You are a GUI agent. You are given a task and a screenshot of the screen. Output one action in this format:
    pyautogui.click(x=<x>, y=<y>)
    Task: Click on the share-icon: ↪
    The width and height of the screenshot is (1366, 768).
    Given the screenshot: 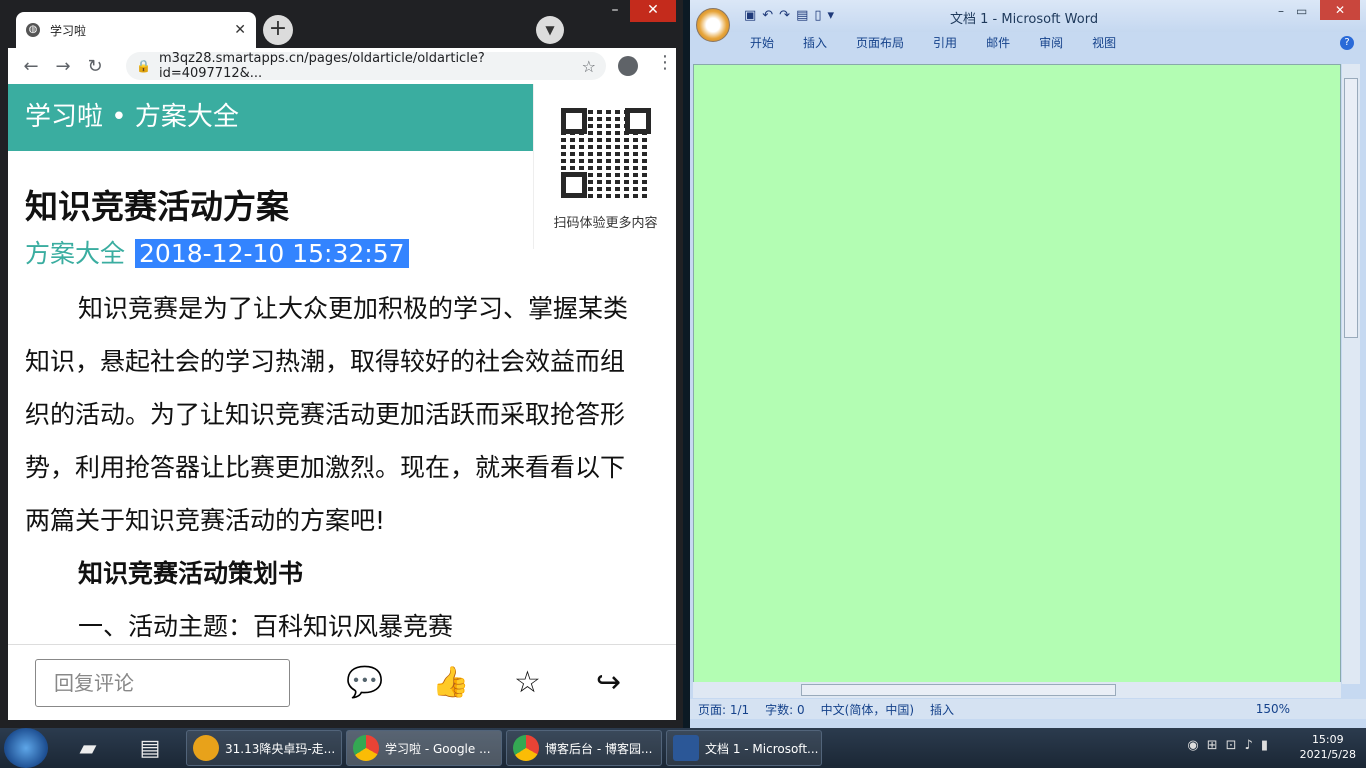 What is the action you would take?
    pyautogui.click(x=608, y=682)
    